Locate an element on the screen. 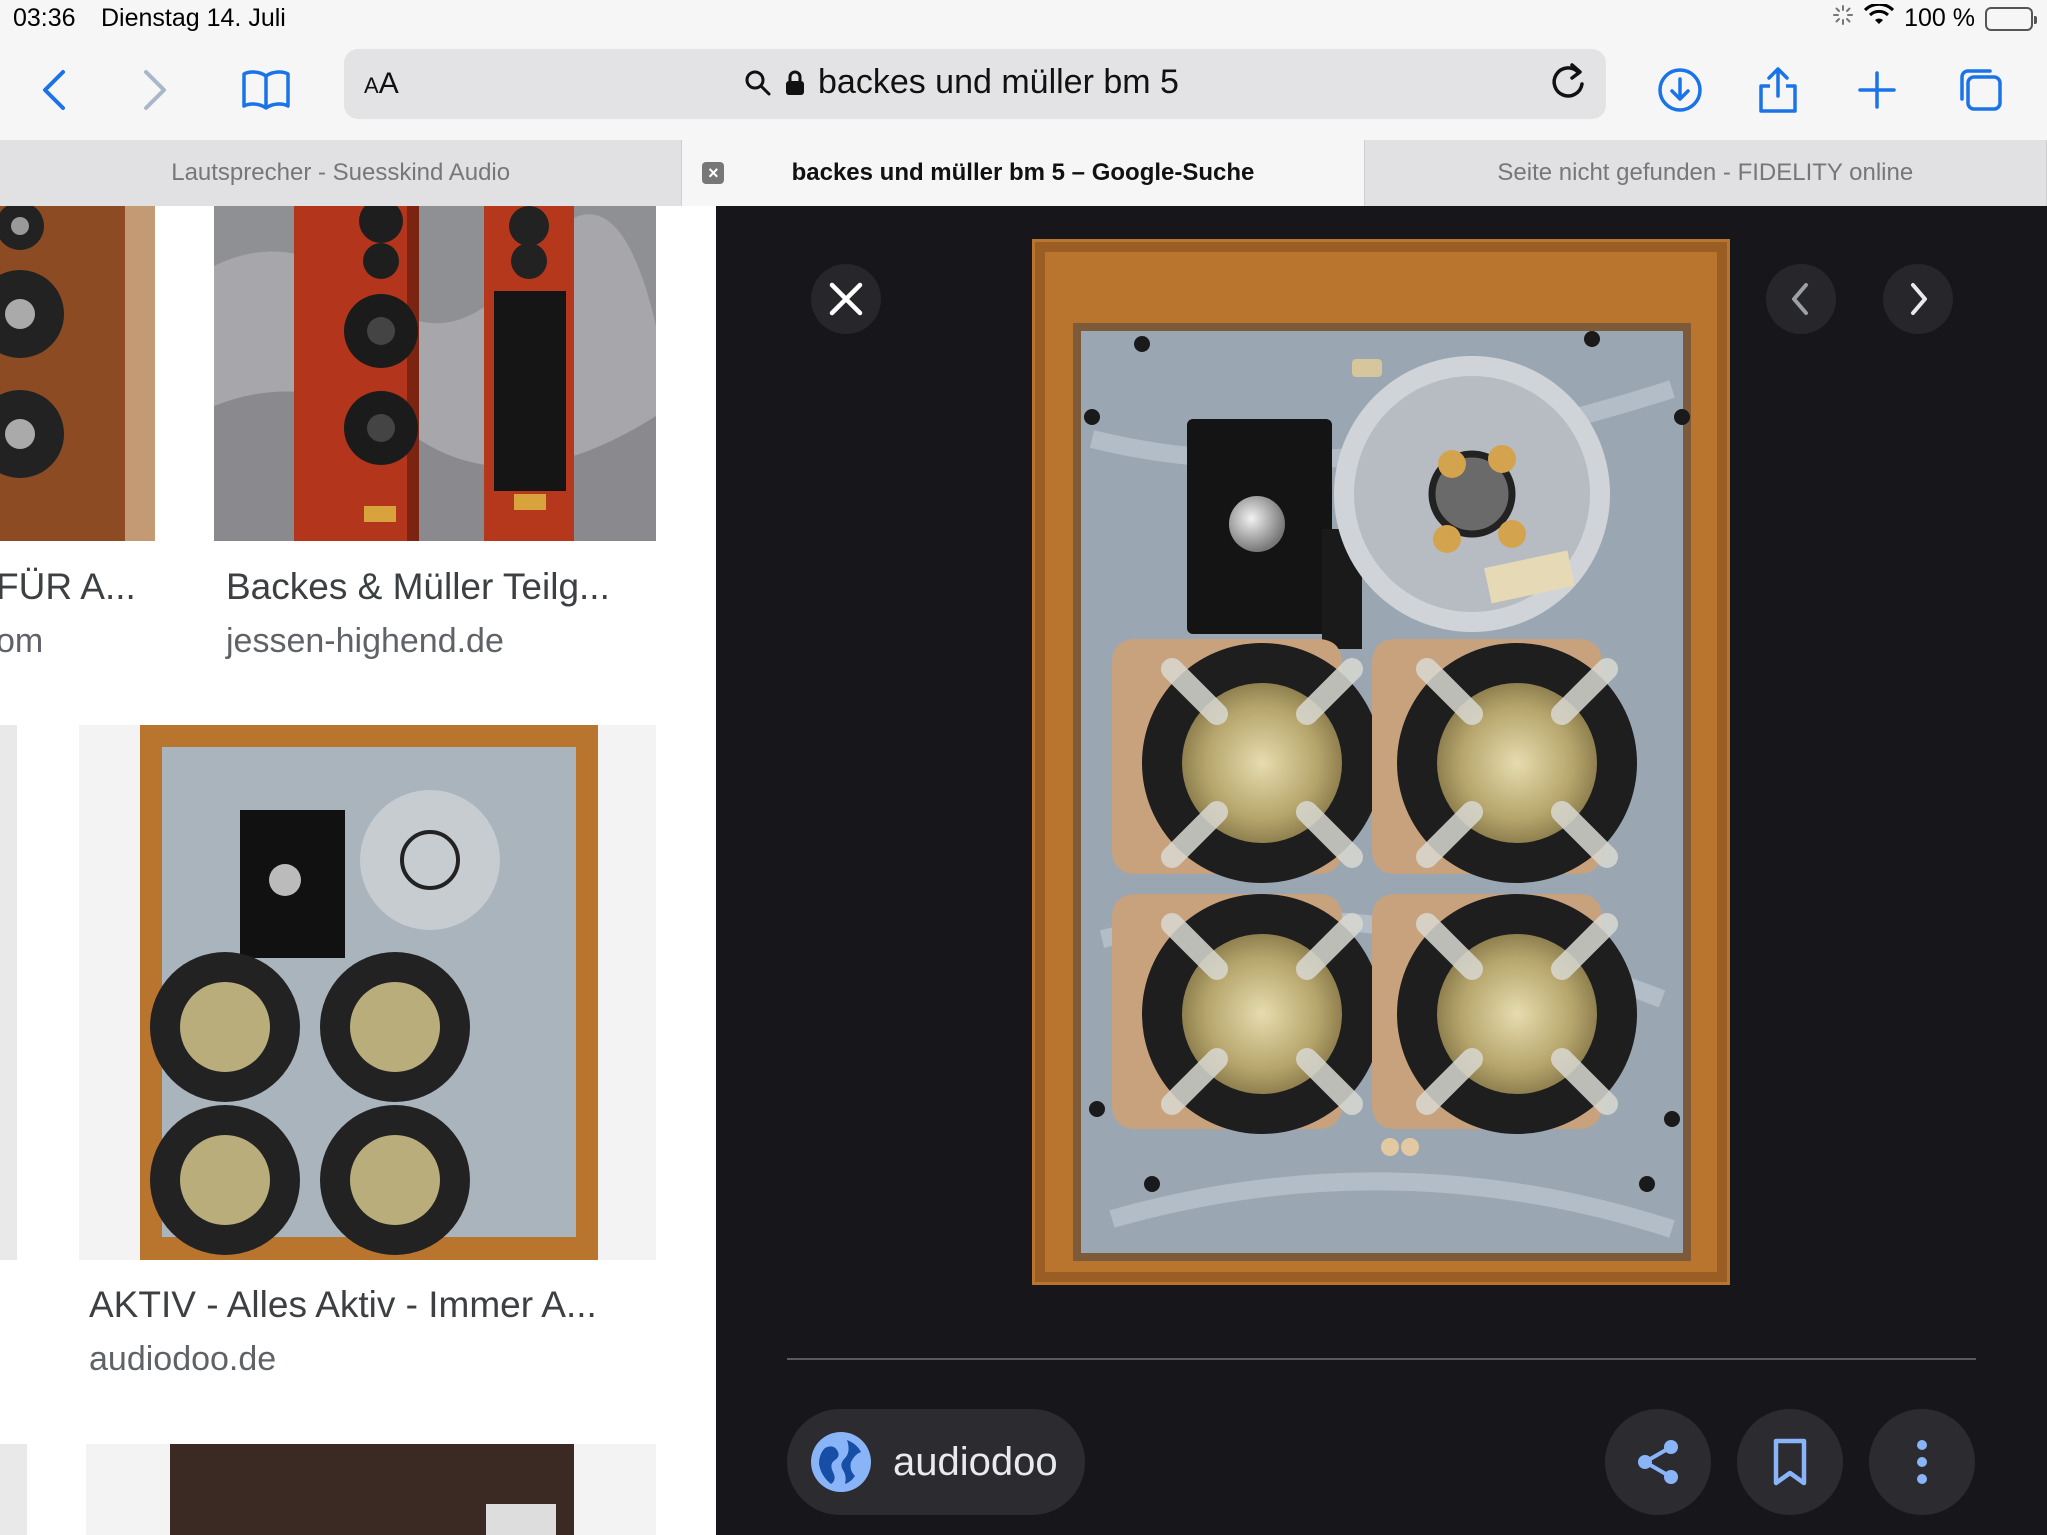 The height and width of the screenshot is (1535, 2047). plus-icon is located at coordinates (1877, 90).